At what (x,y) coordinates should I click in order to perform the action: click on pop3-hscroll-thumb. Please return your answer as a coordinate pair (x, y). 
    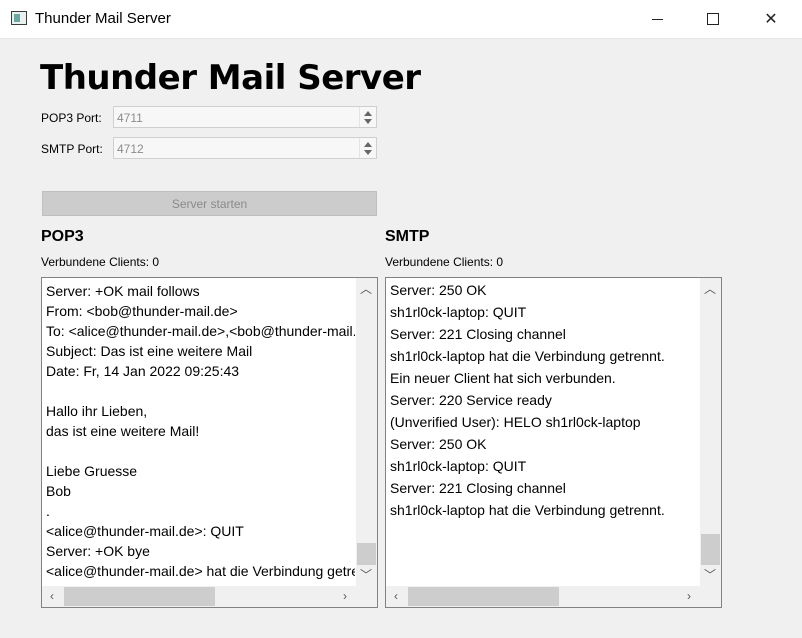
    Looking at the image, I should click on (139, 596).